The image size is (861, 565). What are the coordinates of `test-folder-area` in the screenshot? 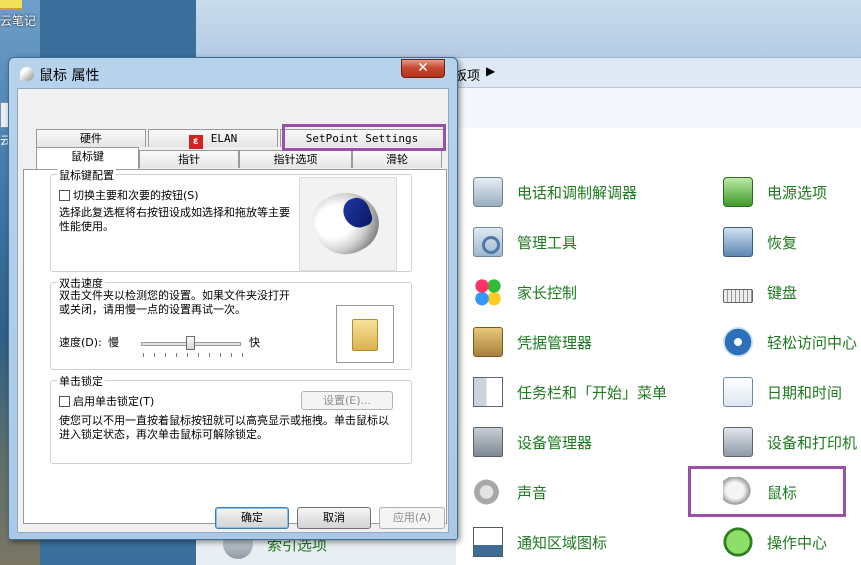 It's located at (365, 334).